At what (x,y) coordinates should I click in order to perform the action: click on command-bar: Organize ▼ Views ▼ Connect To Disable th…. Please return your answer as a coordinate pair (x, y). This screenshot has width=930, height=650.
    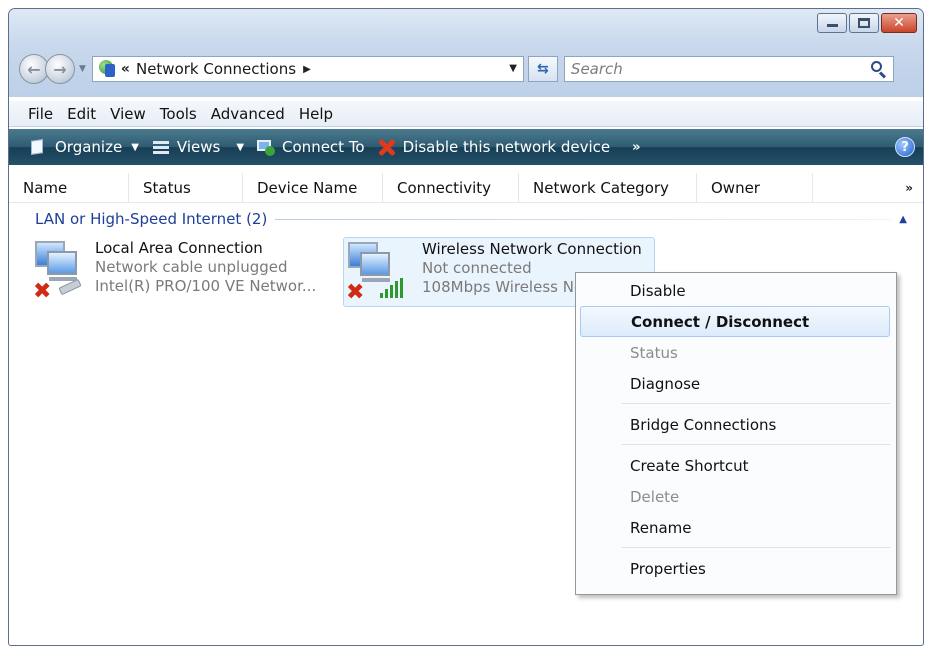
    Looking at the image, I should click on (466, 147).